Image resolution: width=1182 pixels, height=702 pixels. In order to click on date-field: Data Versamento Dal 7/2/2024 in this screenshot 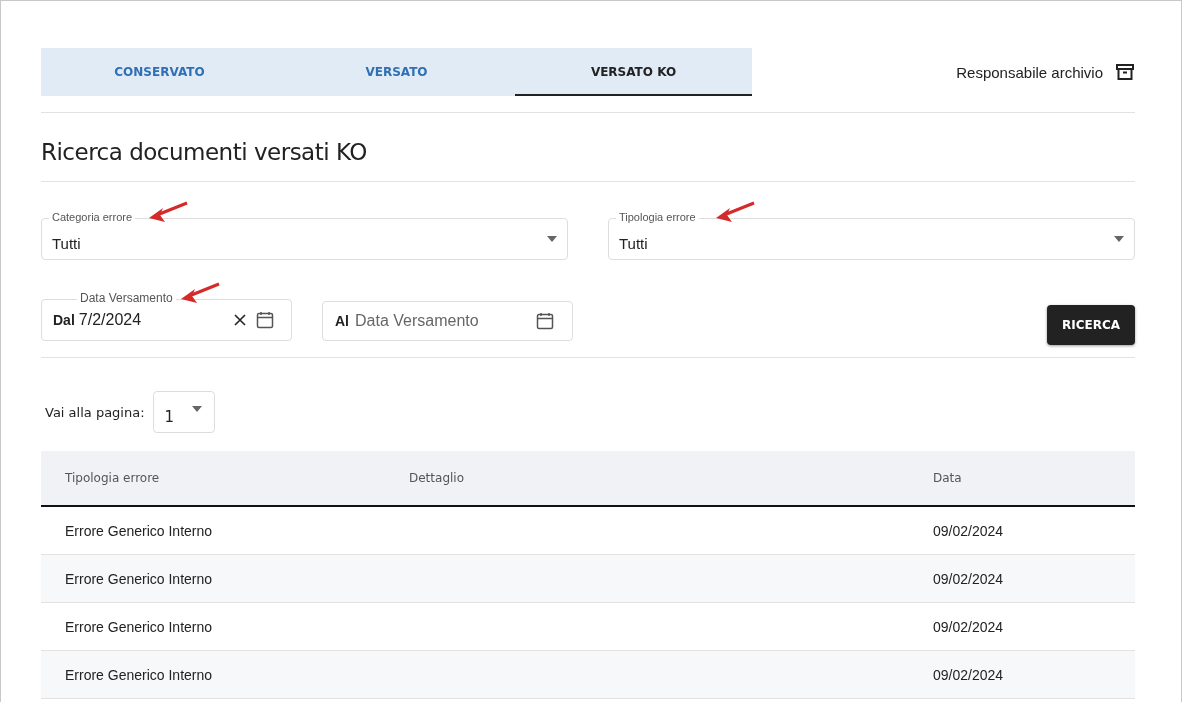, I will do `click(166, 316)`.